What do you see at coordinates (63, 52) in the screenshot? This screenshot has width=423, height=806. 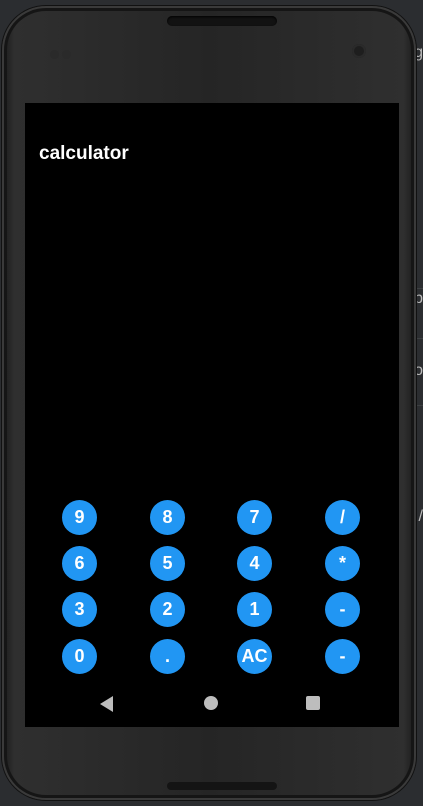 I see `proximity-sensor` at bounding box center [63, 52].